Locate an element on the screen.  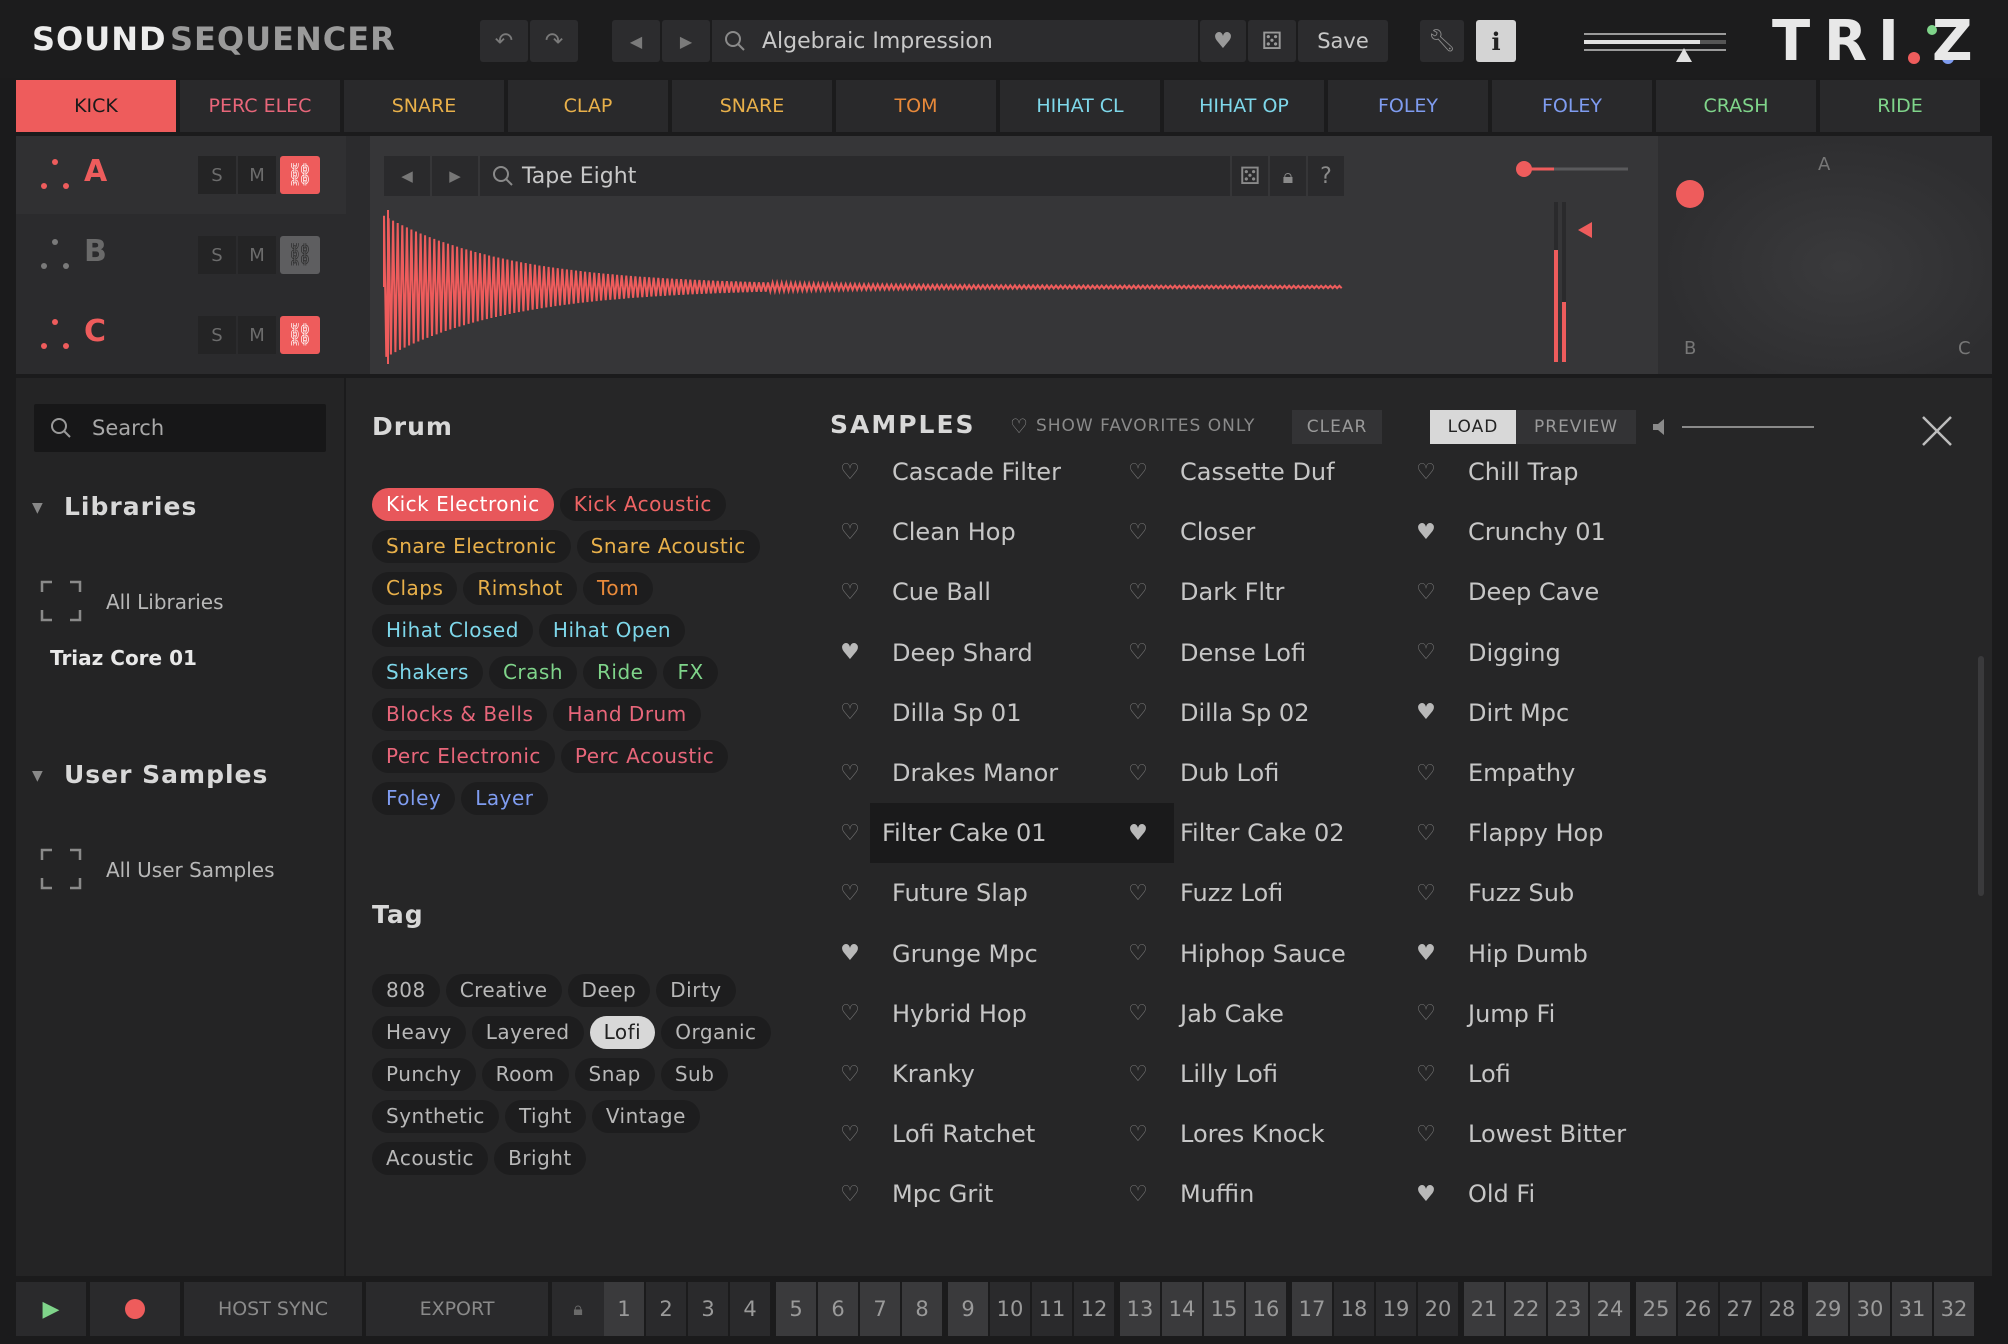
preset-next-button: ▶ is located at coordinates (686, 41).